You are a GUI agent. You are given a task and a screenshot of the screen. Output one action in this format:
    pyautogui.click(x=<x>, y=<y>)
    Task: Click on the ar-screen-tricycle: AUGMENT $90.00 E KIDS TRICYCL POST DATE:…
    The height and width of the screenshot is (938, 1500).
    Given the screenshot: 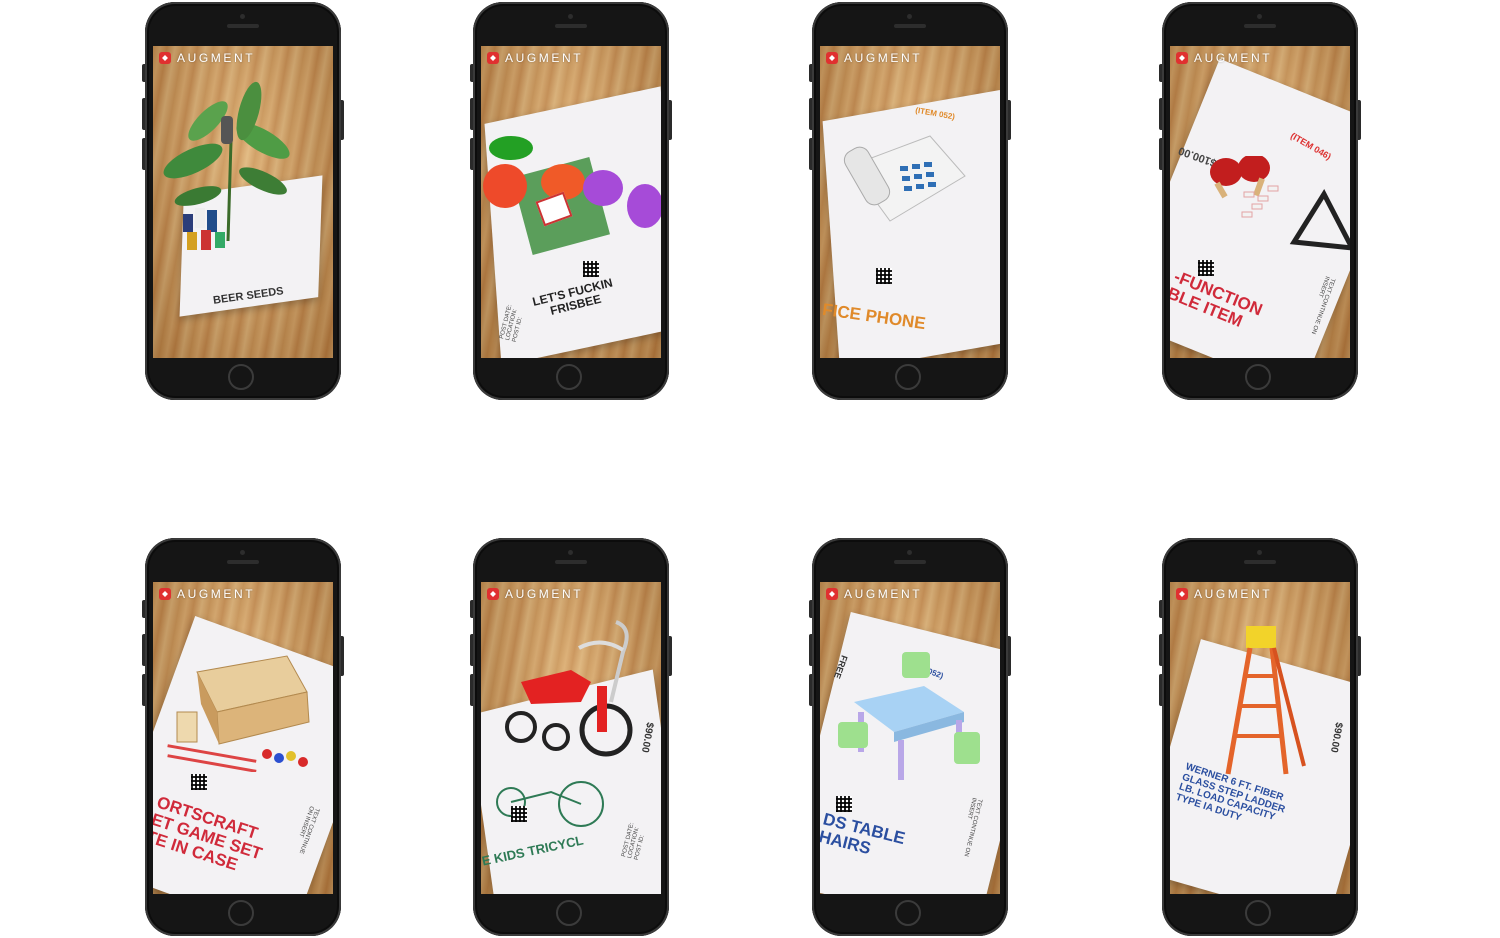 What is the action you would take?
    pyautogui.click(x=571, y=738)
    